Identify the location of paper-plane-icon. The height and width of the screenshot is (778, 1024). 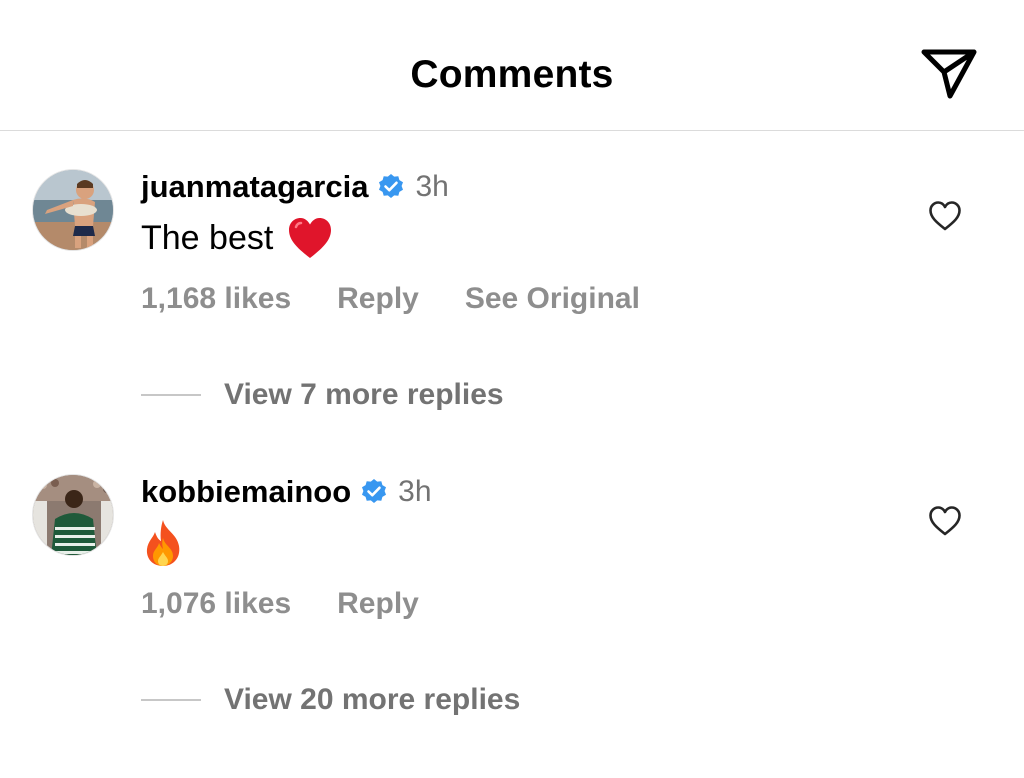
(949, 74).